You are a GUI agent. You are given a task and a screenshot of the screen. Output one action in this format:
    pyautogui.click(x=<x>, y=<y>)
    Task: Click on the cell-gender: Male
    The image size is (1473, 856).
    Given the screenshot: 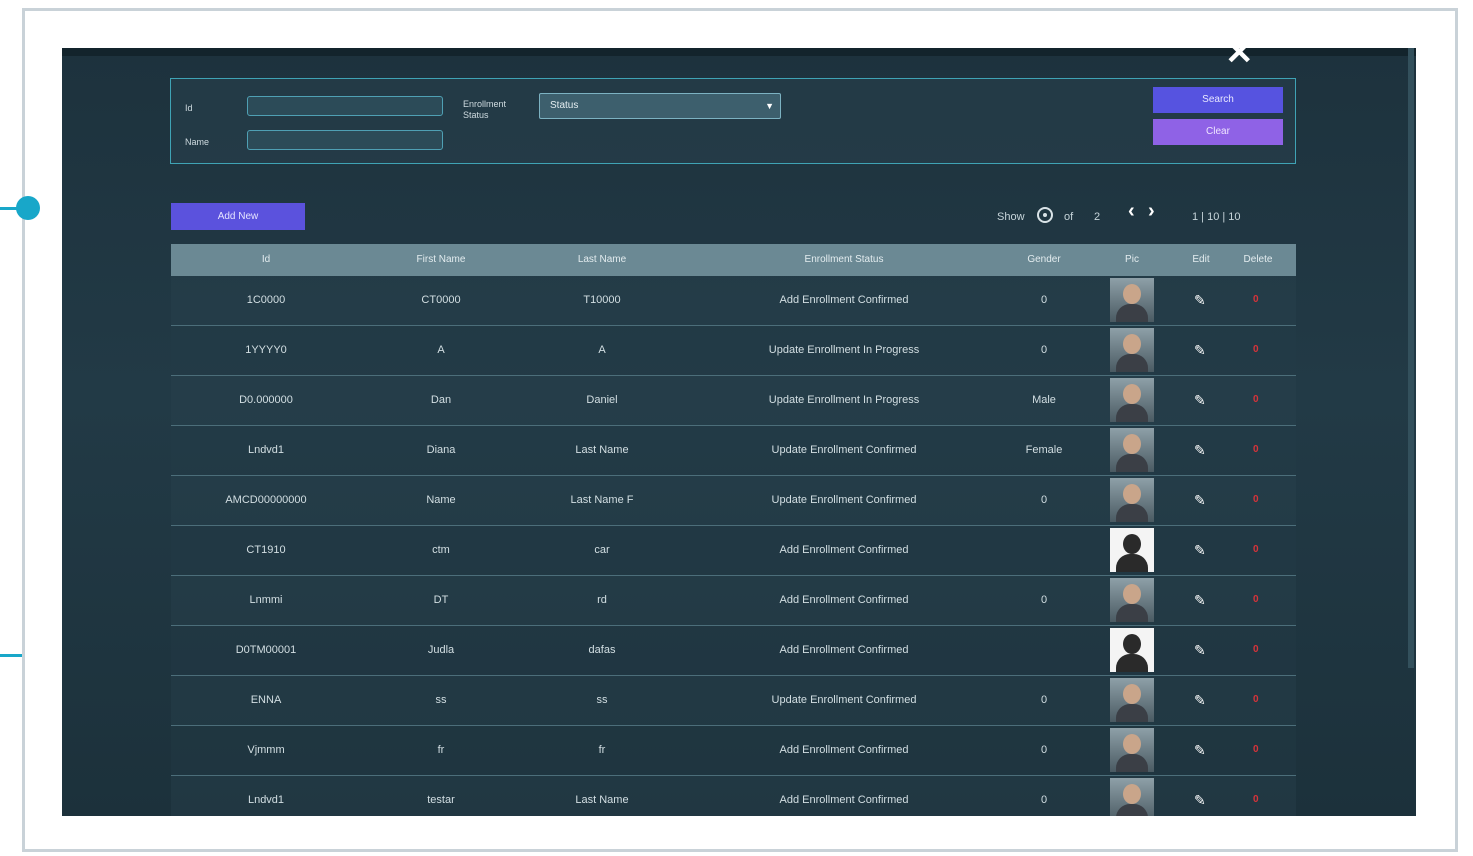 What is the action you would take?
    pyautogui.click(x=1044, y=400)
    